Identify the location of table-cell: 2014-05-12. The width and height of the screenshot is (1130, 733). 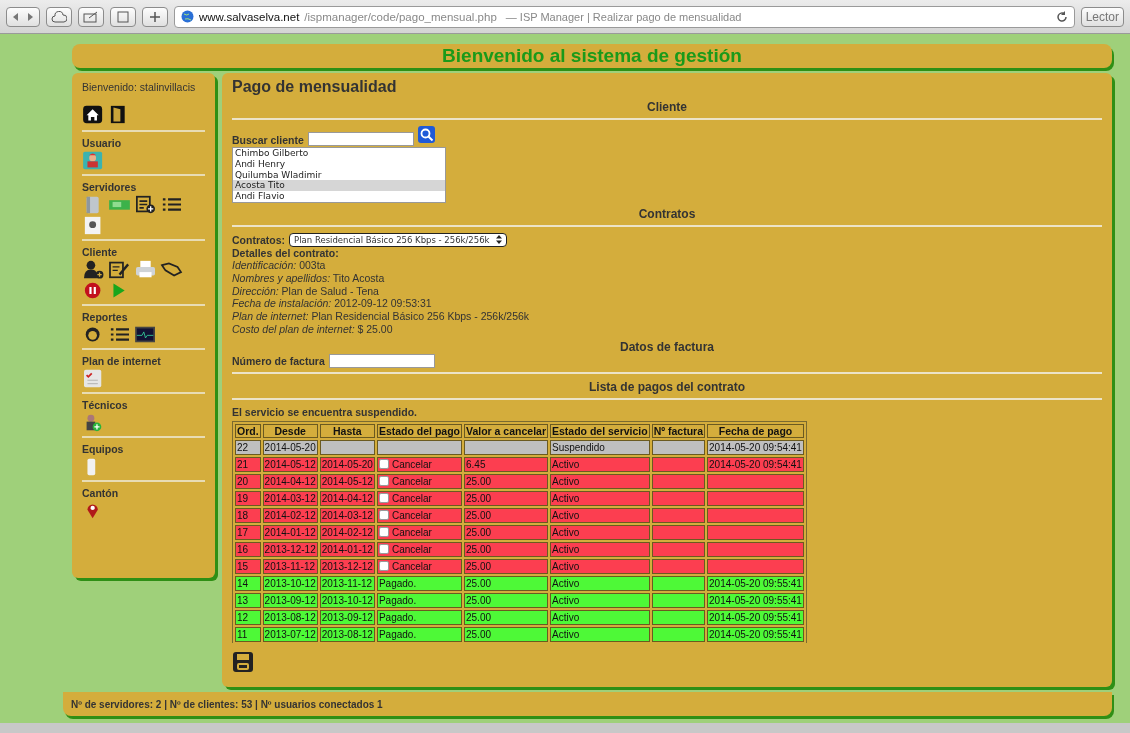
(290, 464).